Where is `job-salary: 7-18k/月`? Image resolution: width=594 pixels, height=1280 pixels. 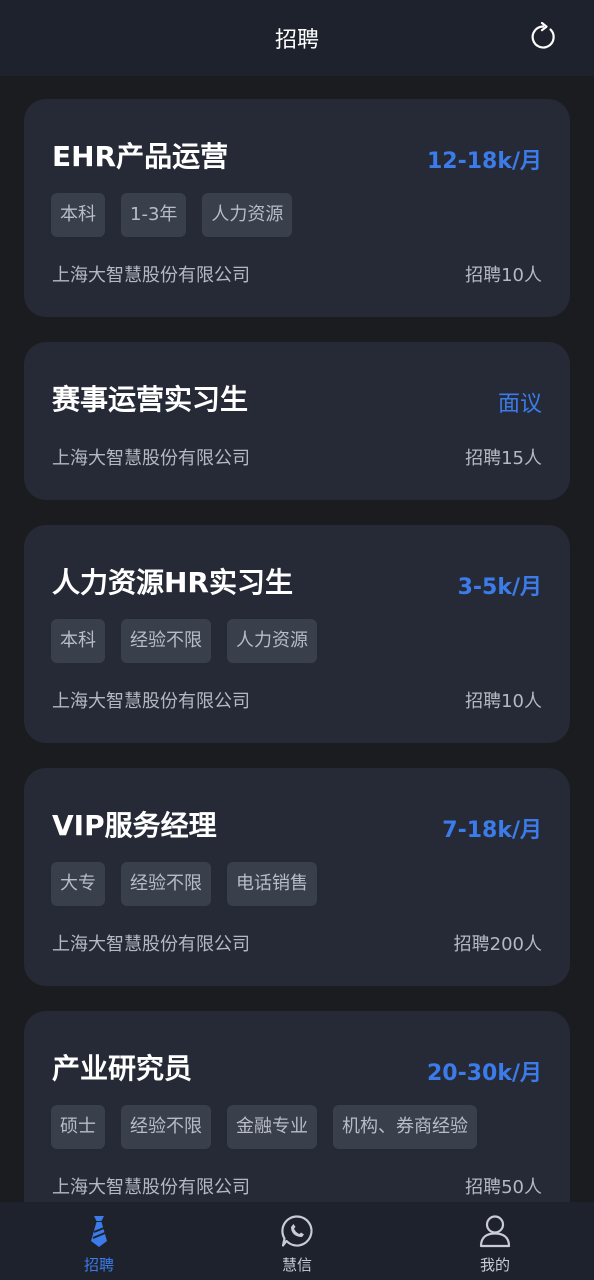
job-salary: 7-18k/月 is located at coordinates (492, 830).